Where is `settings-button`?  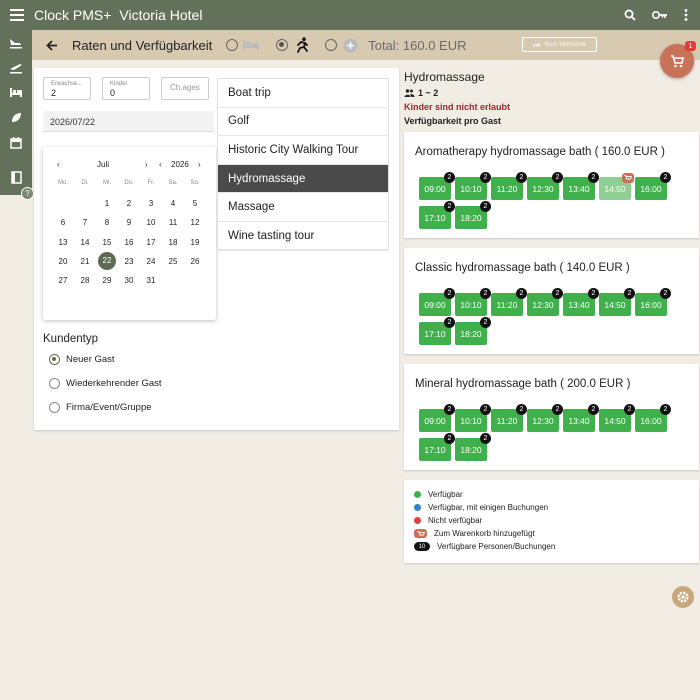
settings-button is located at coordinates (683, 597).